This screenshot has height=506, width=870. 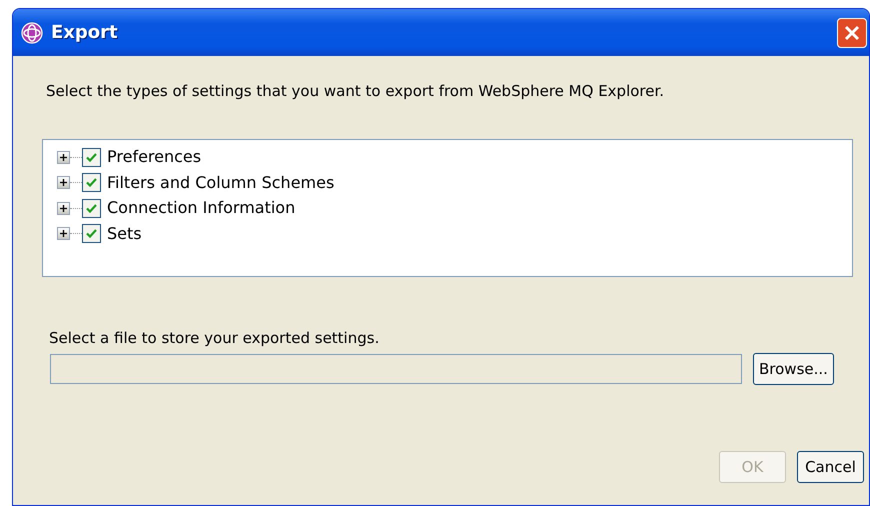 I want to click on file-path-field, so click(x=396, y=369).